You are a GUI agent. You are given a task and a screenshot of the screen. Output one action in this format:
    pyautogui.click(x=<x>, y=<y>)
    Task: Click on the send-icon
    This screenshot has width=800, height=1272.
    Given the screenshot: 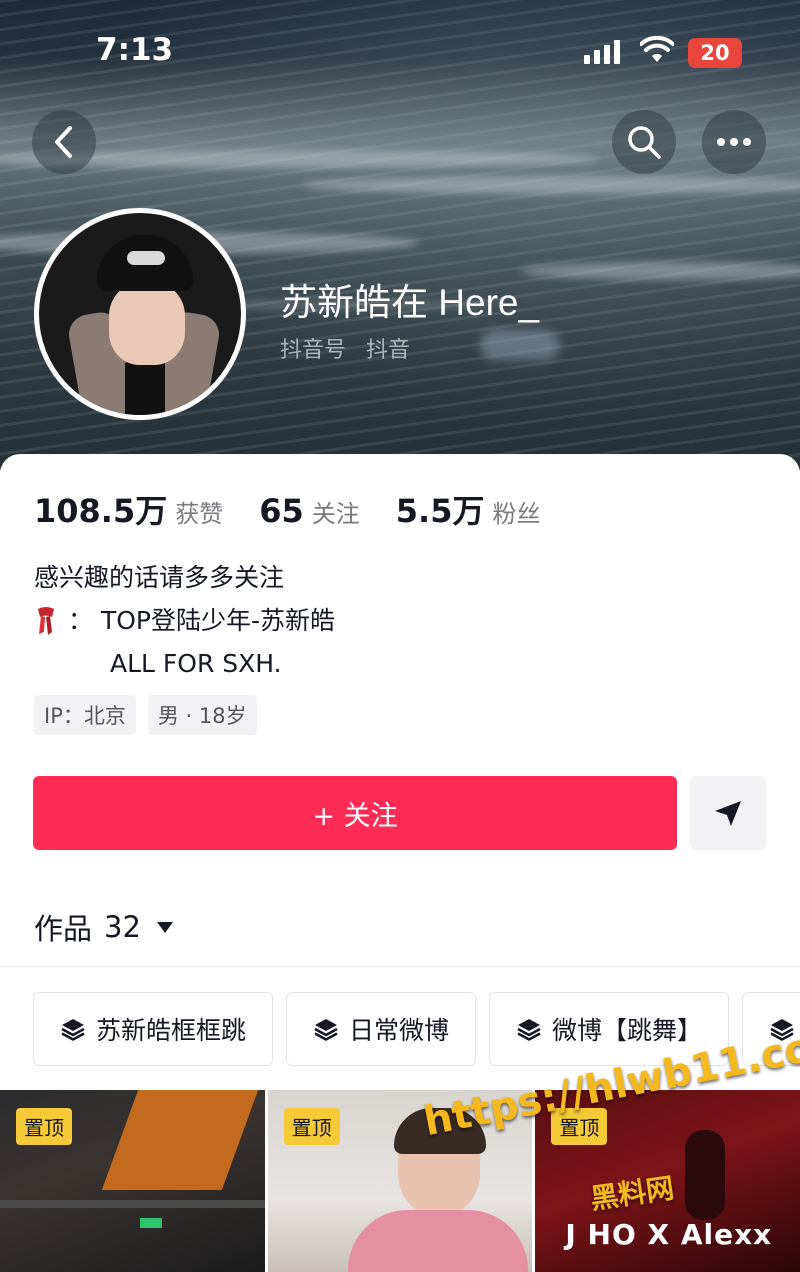 What is the action you would take?
    pyautogui.click(x=728, y=813)
    